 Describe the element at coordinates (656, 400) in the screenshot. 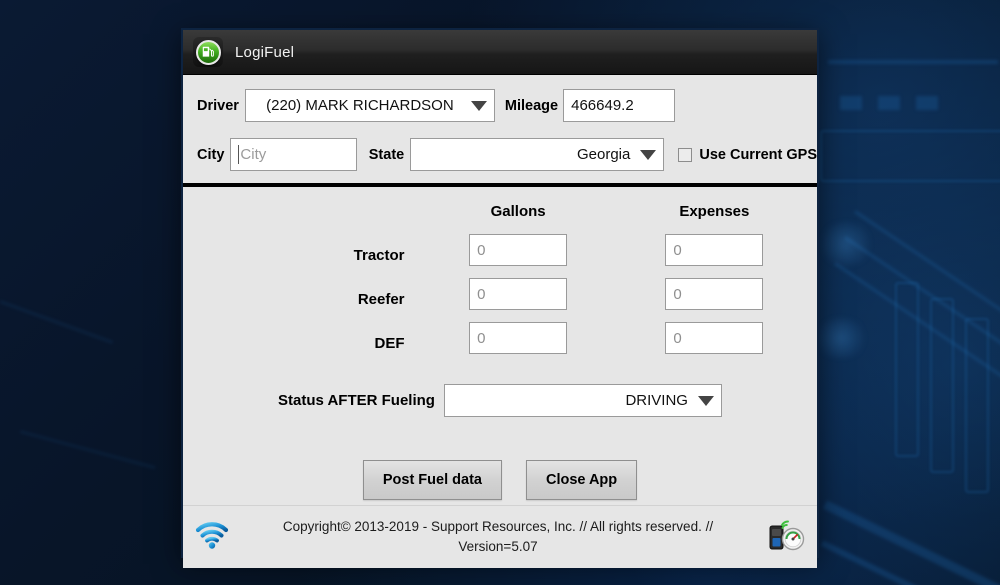

I see `status-value: DRIVING` at that location.